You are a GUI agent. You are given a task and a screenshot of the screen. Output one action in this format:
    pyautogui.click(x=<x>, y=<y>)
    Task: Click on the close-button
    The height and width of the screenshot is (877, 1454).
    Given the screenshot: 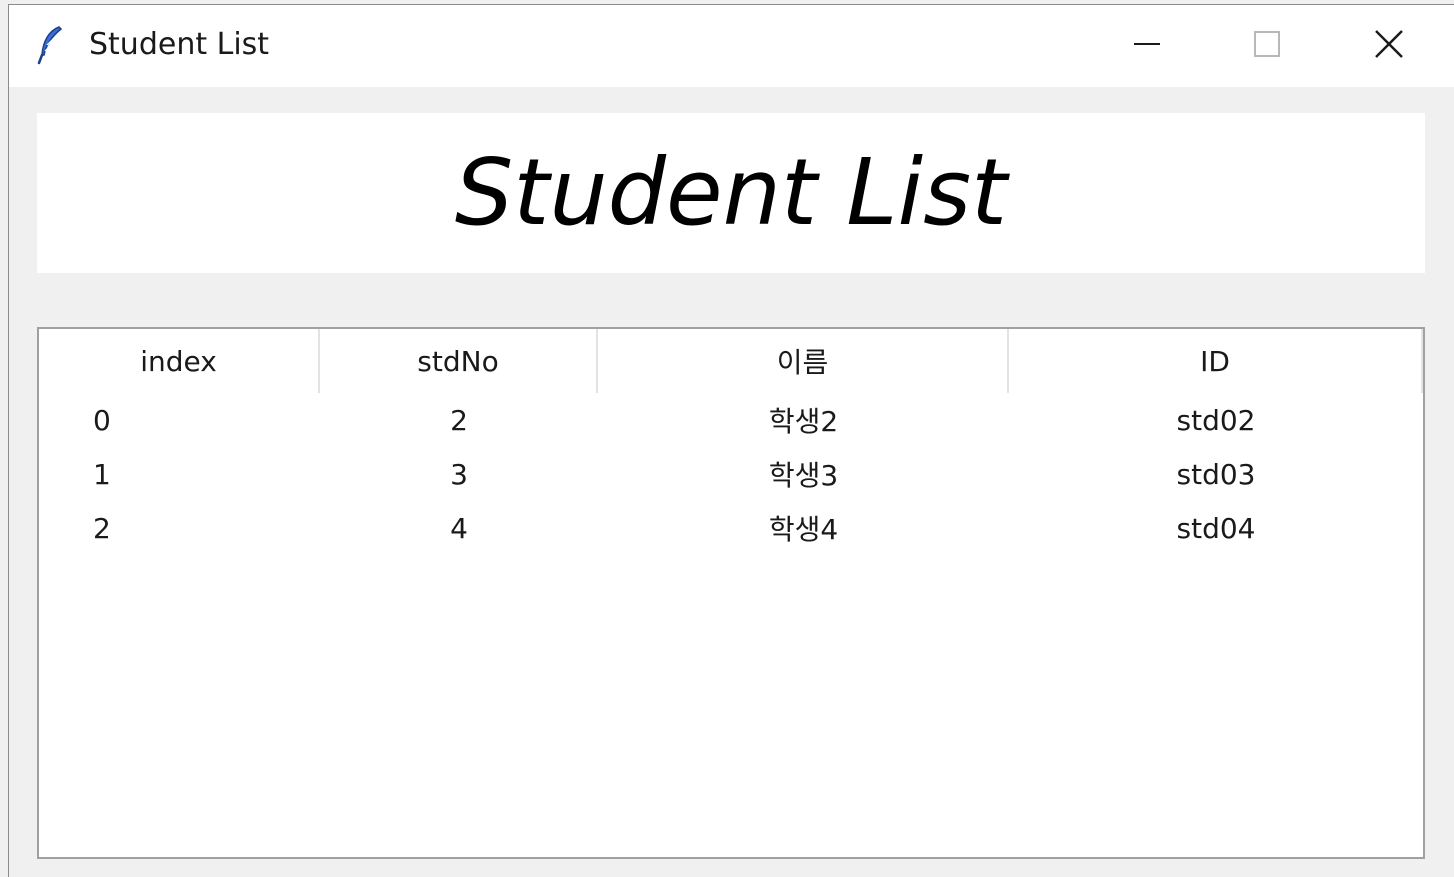 What is the action you would take?
    pyautogui.click(x=1389, y=46)
    